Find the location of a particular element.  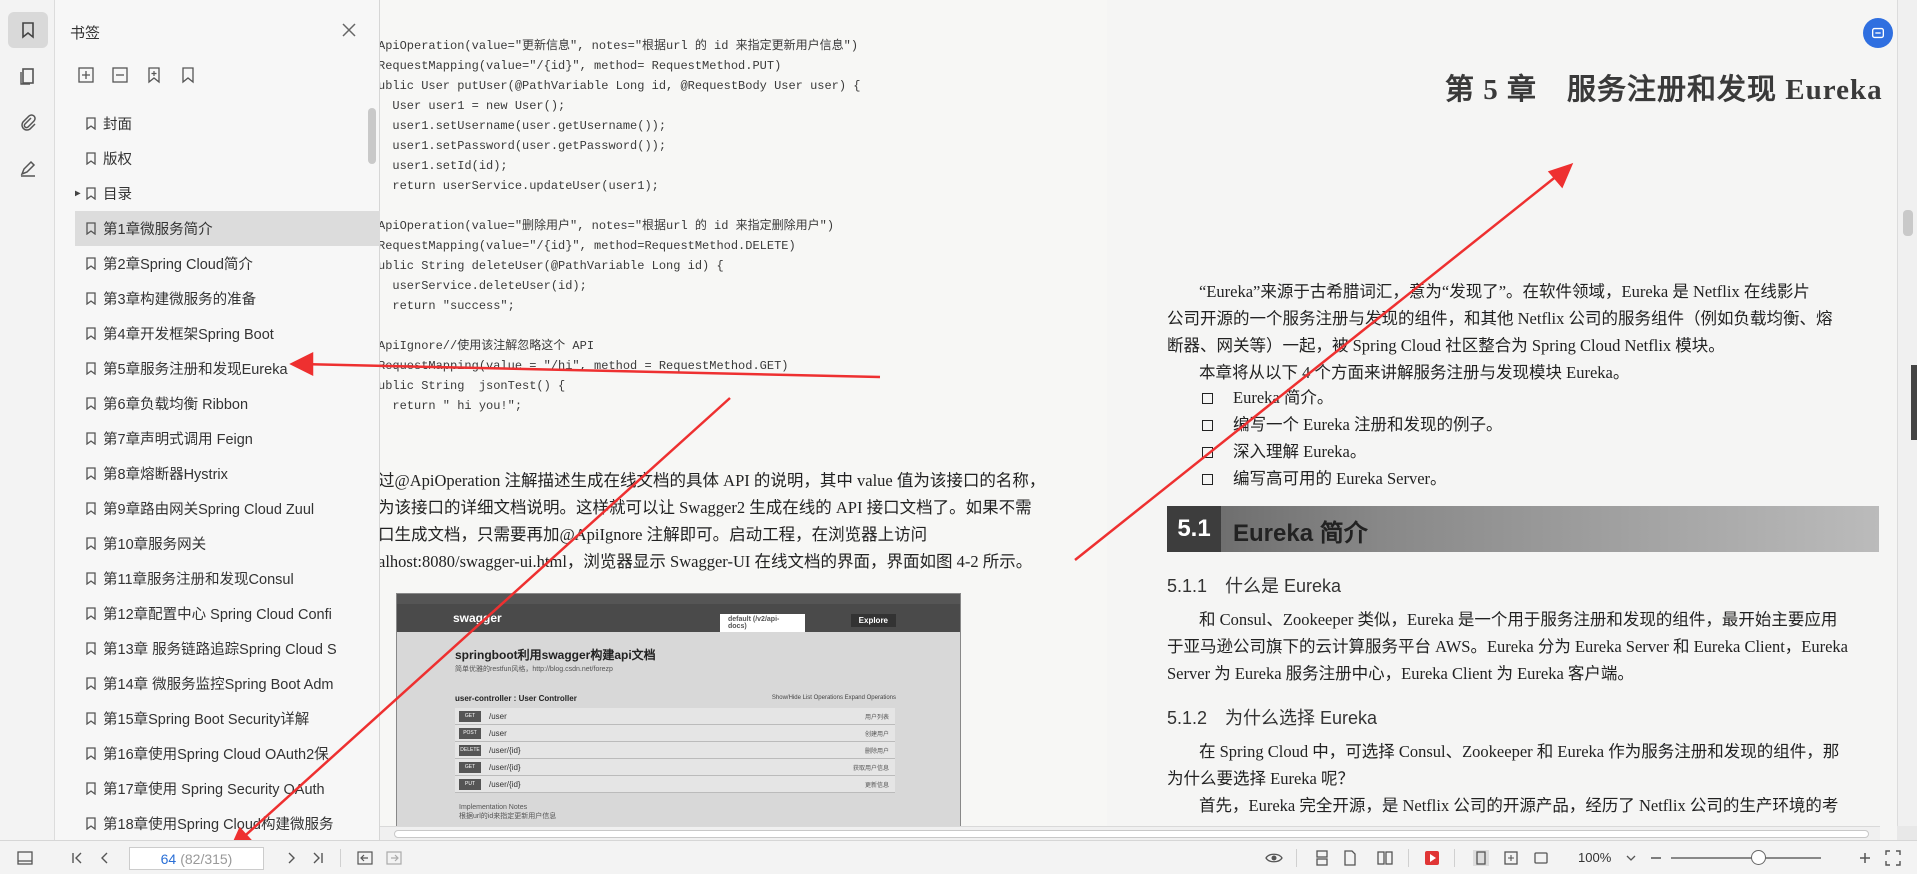

horizontal-scroll-thumb is located at coordinates (1131, 834).